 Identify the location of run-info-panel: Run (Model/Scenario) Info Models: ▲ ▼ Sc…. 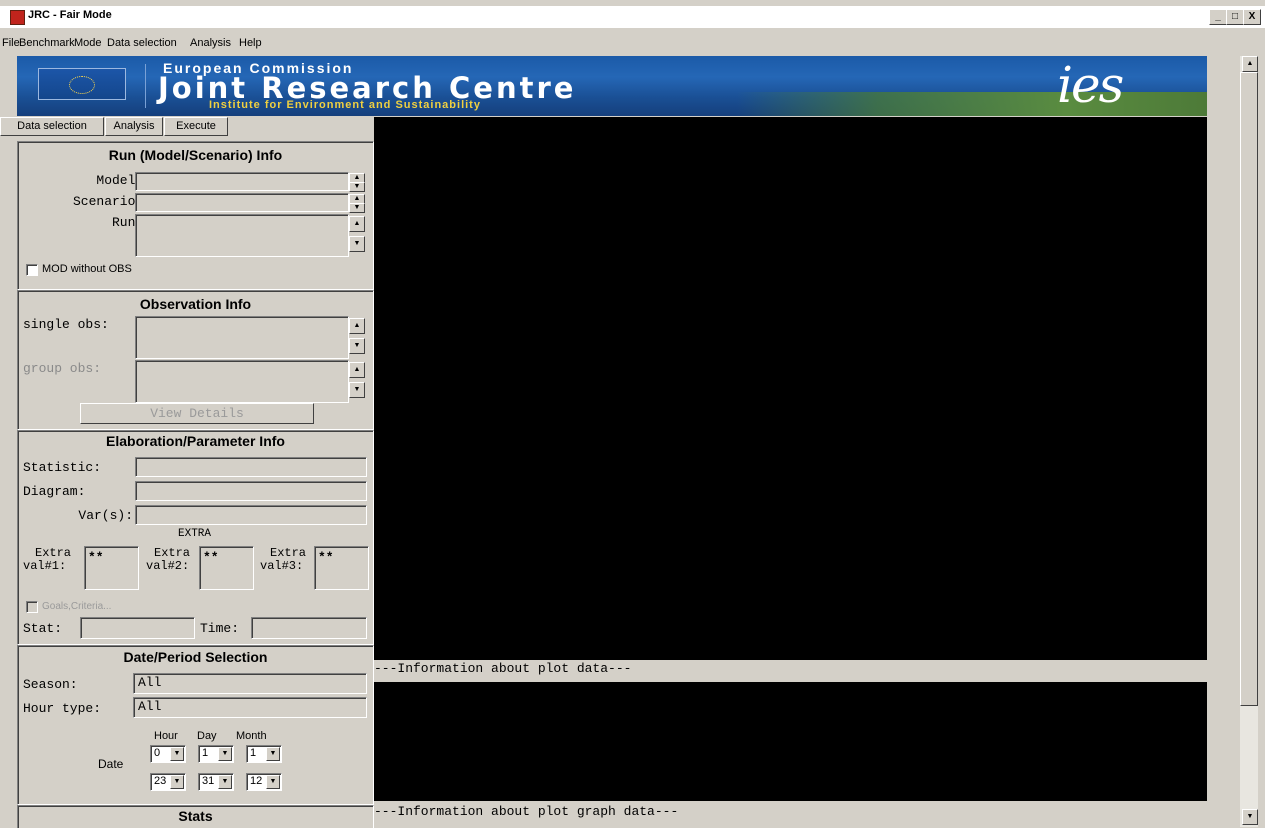
(195, 215).